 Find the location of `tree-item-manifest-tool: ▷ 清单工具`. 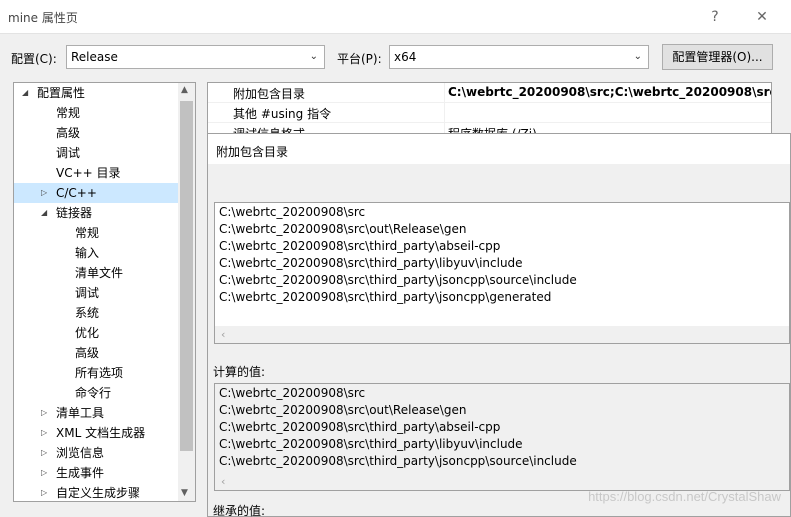

tree-item-manifest-tool: ▷ 清单工具 is located at coordinates (96, 413).